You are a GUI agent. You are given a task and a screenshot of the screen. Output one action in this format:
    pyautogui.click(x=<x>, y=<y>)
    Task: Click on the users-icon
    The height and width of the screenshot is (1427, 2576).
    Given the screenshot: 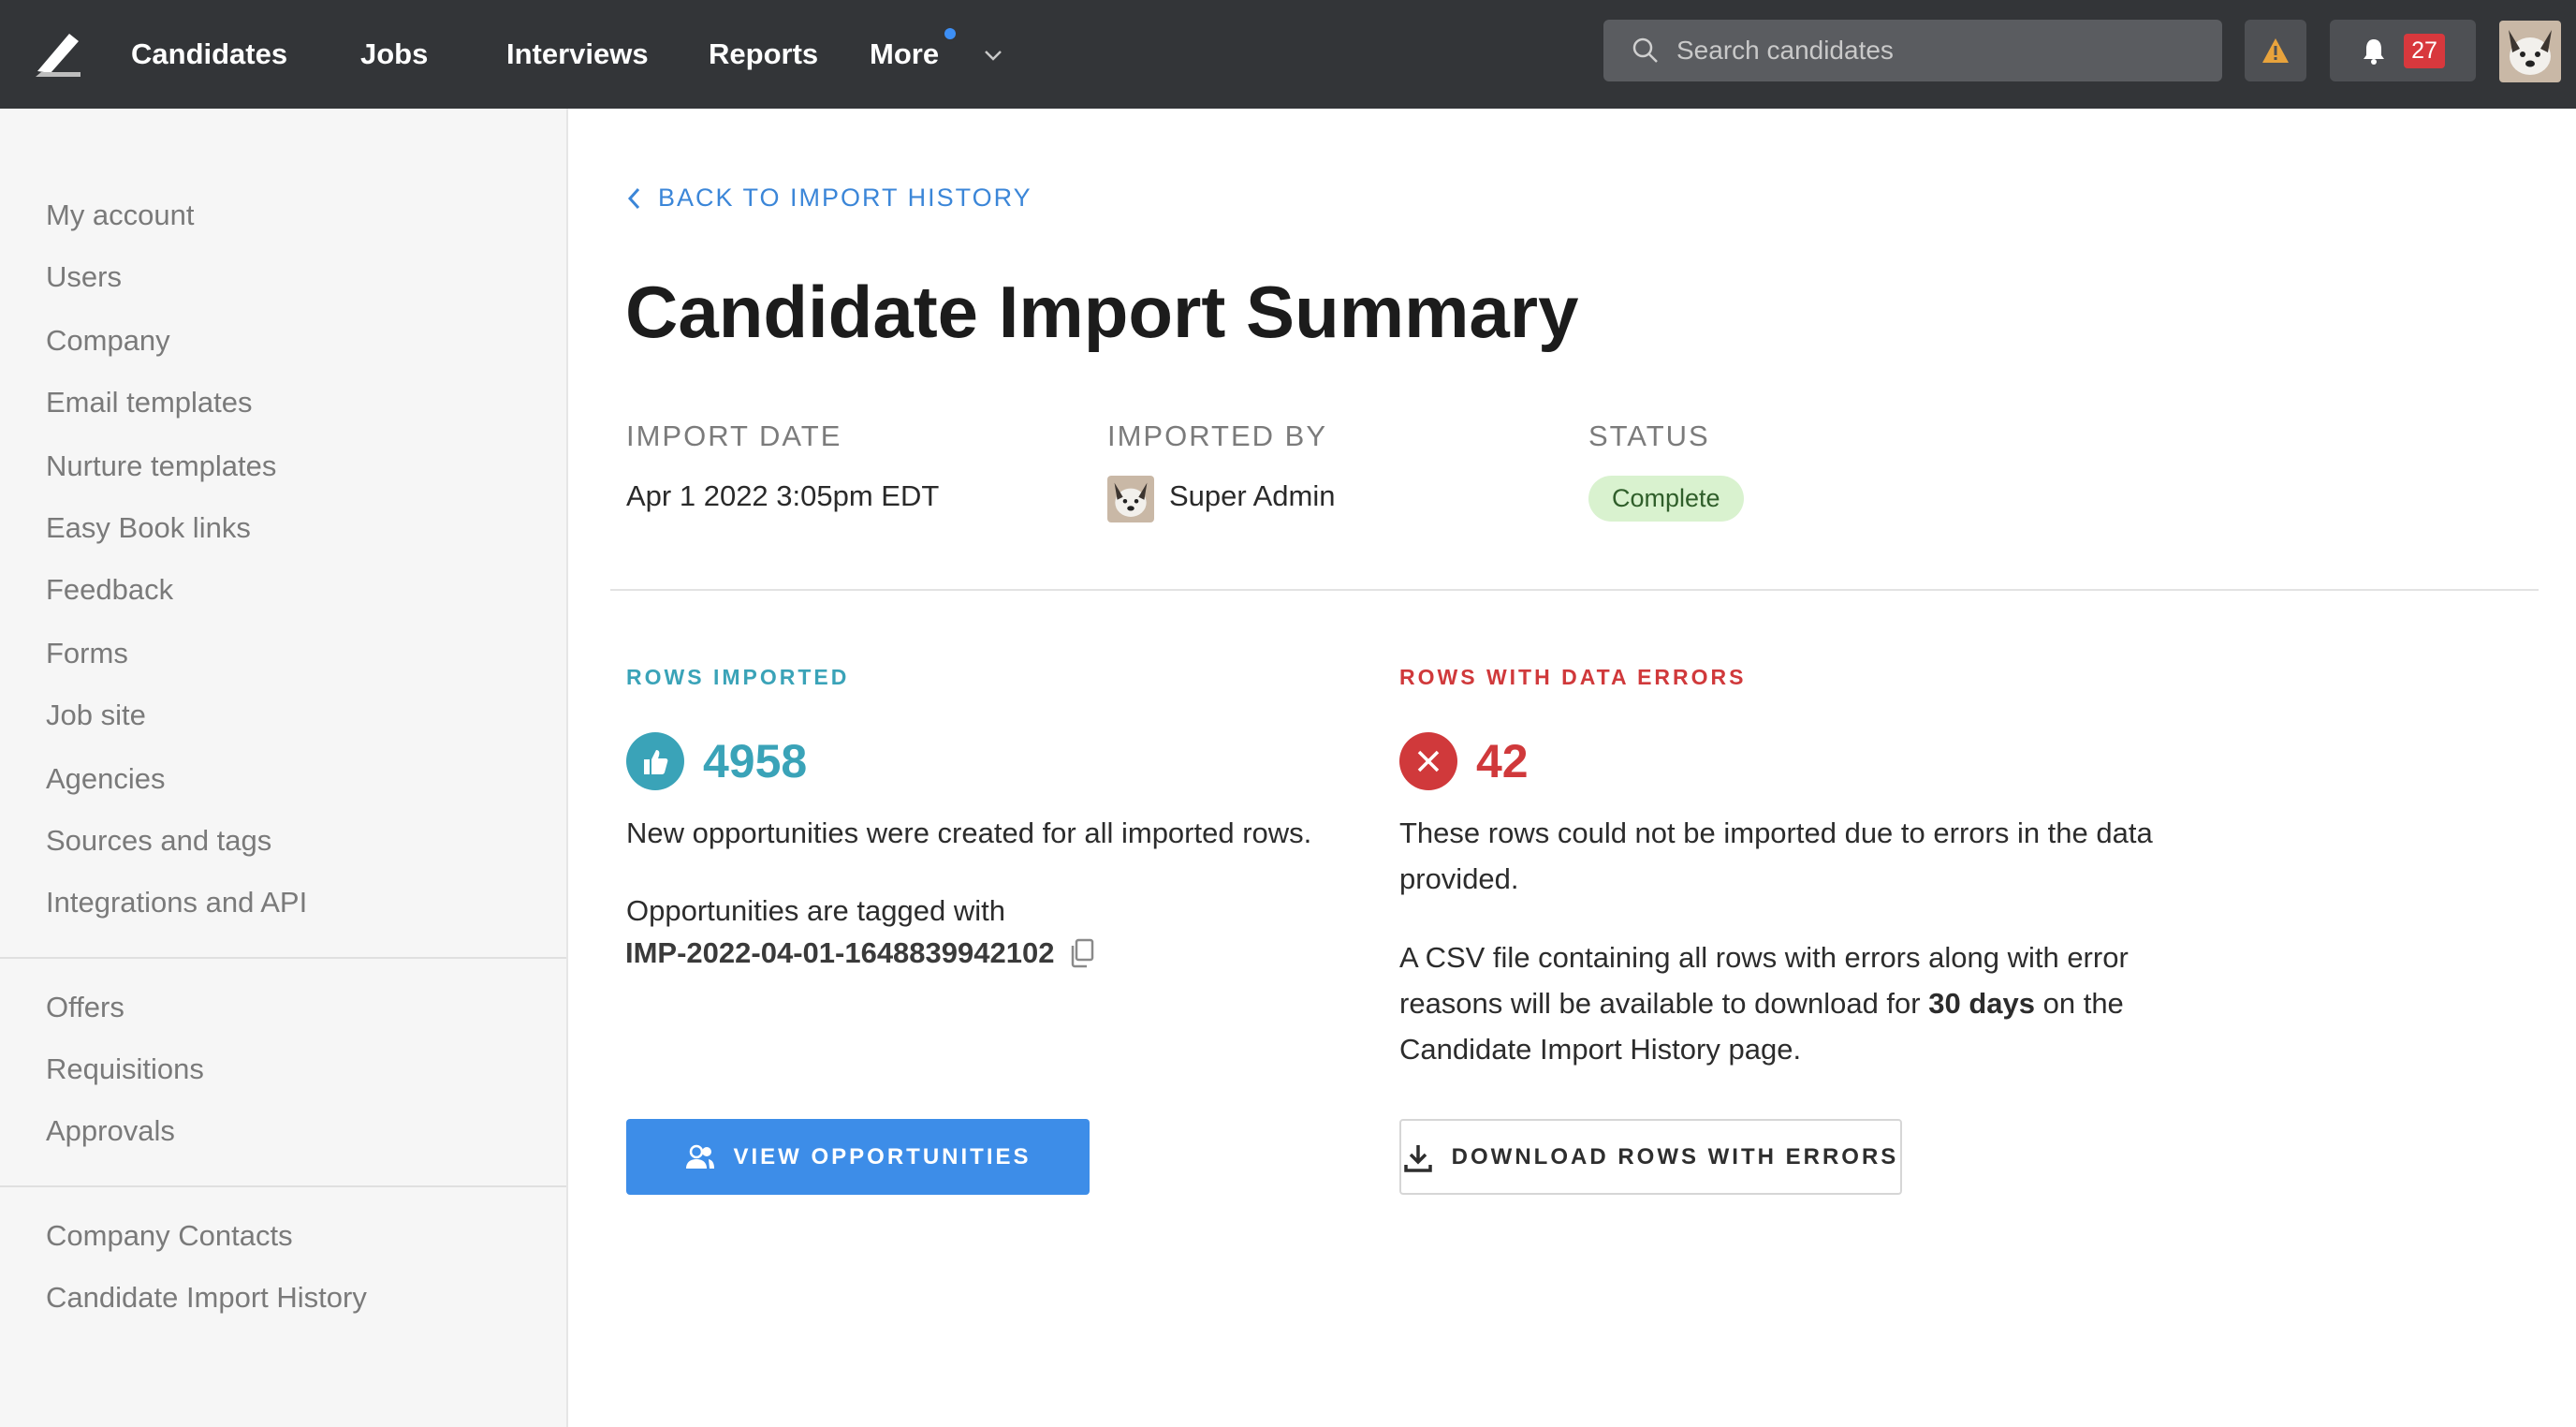 What is the action you would take?
    pyautogui.click(x=700, y=1156)
    